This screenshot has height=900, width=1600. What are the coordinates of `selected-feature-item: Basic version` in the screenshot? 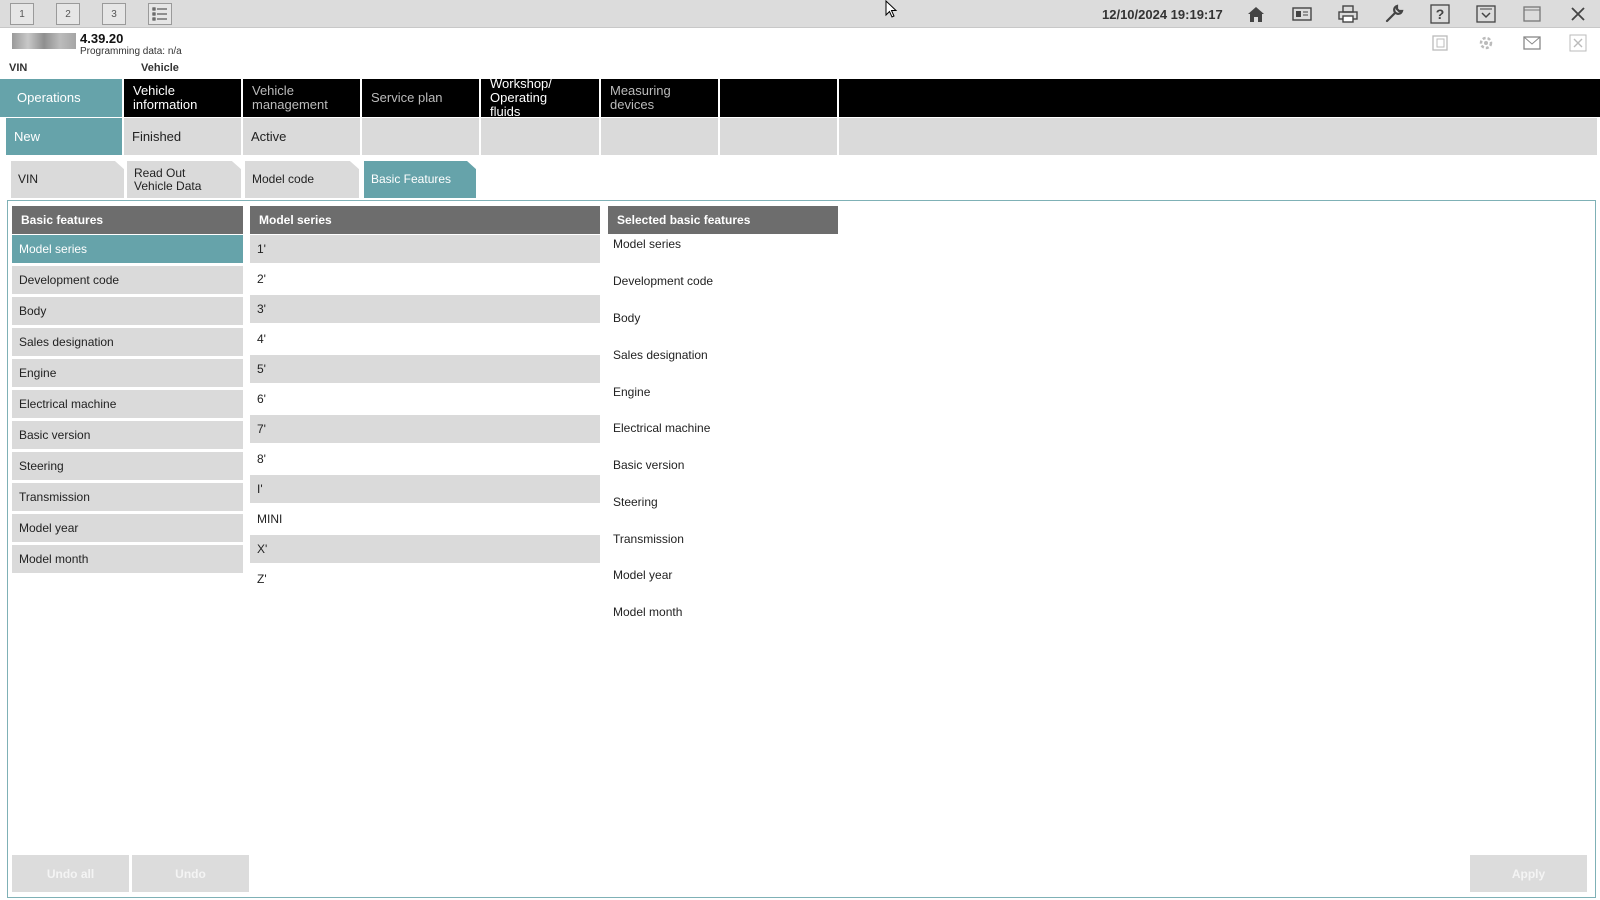 It's located at (649, 465).